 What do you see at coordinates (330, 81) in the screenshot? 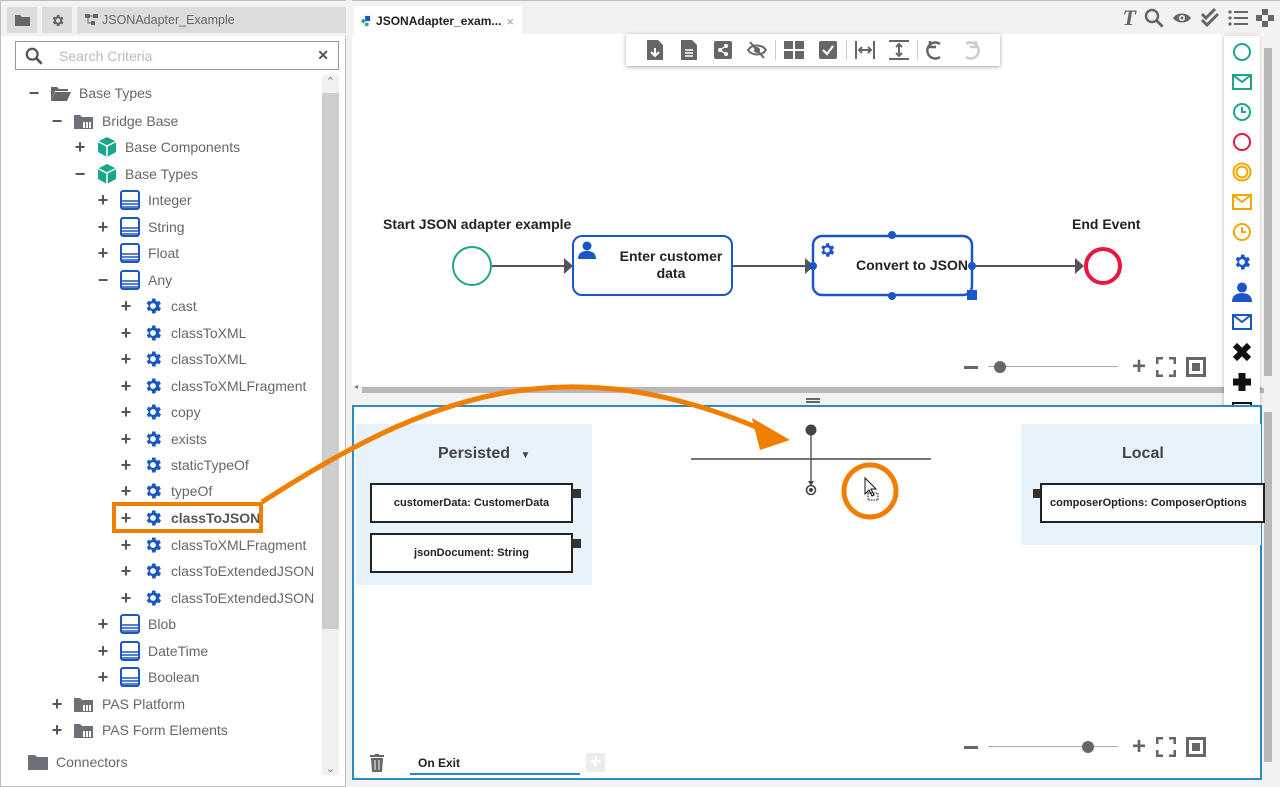
I see `scroll-up-arrow: ⌃` at bounding box center [330, 81].